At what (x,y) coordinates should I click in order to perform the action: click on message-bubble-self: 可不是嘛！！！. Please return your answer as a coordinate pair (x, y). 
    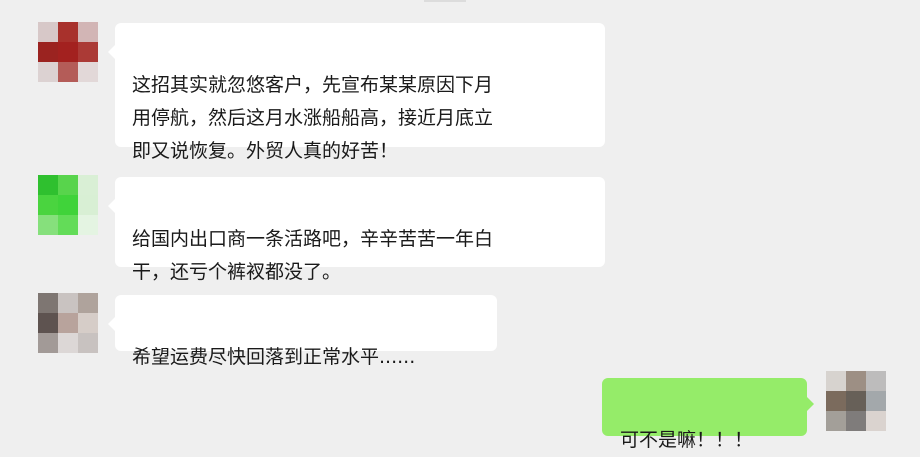
    Looking at the image, I should click on (708, 414).